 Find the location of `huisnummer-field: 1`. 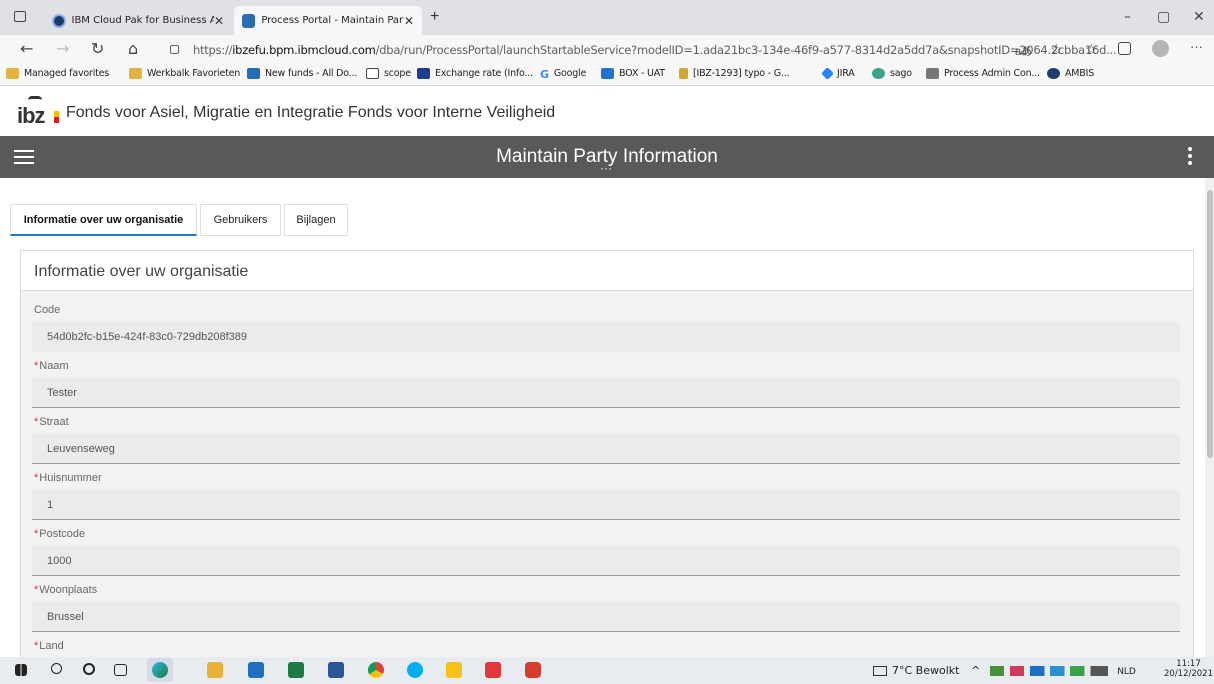

huisnummer-field: 1 is located at coordinates (606, 505).